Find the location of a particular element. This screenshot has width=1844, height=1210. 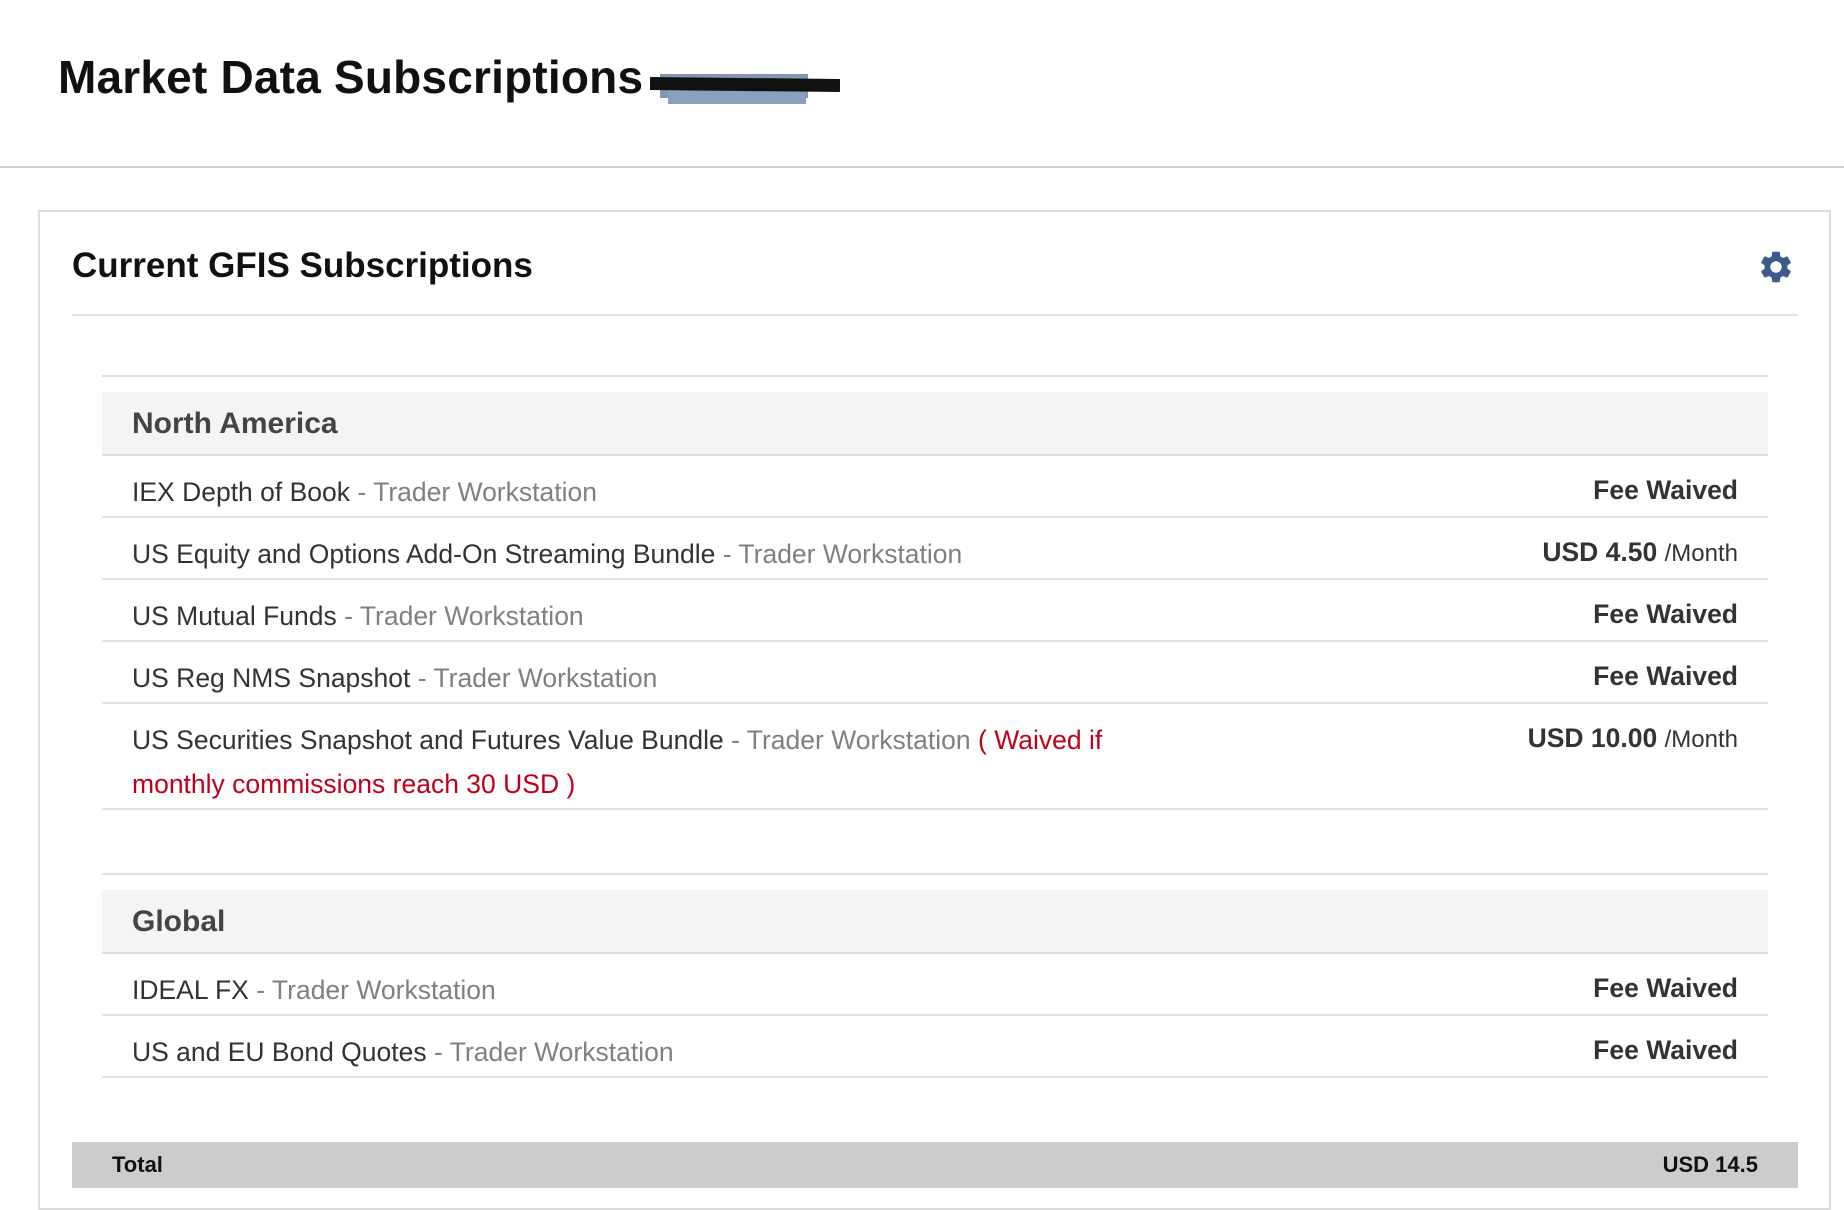

total-bar: Total USD 14.5 is located at coordinates (935, 1165).